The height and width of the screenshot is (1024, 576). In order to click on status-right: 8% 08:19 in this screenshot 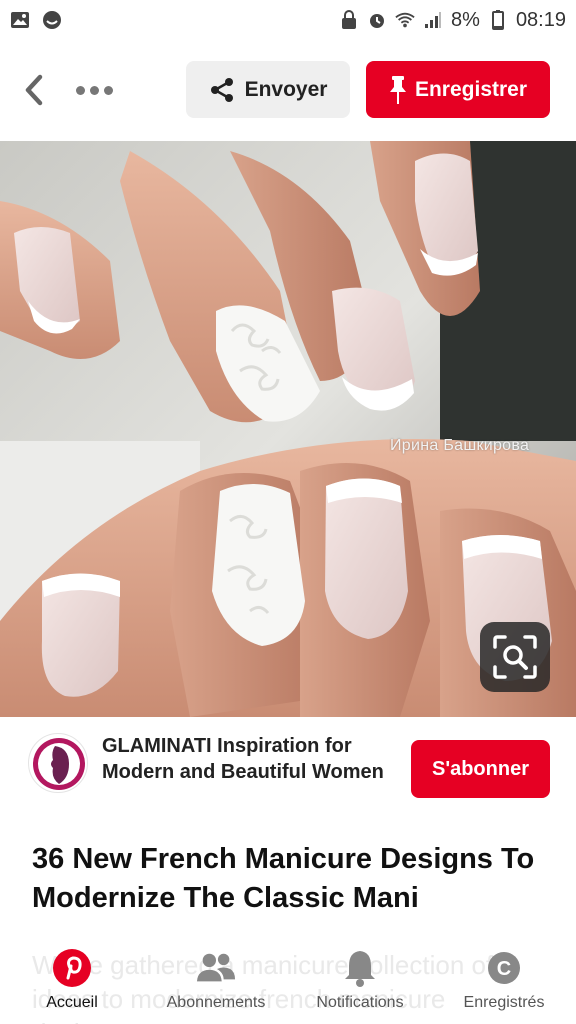, I will do `click(452, 20)`.